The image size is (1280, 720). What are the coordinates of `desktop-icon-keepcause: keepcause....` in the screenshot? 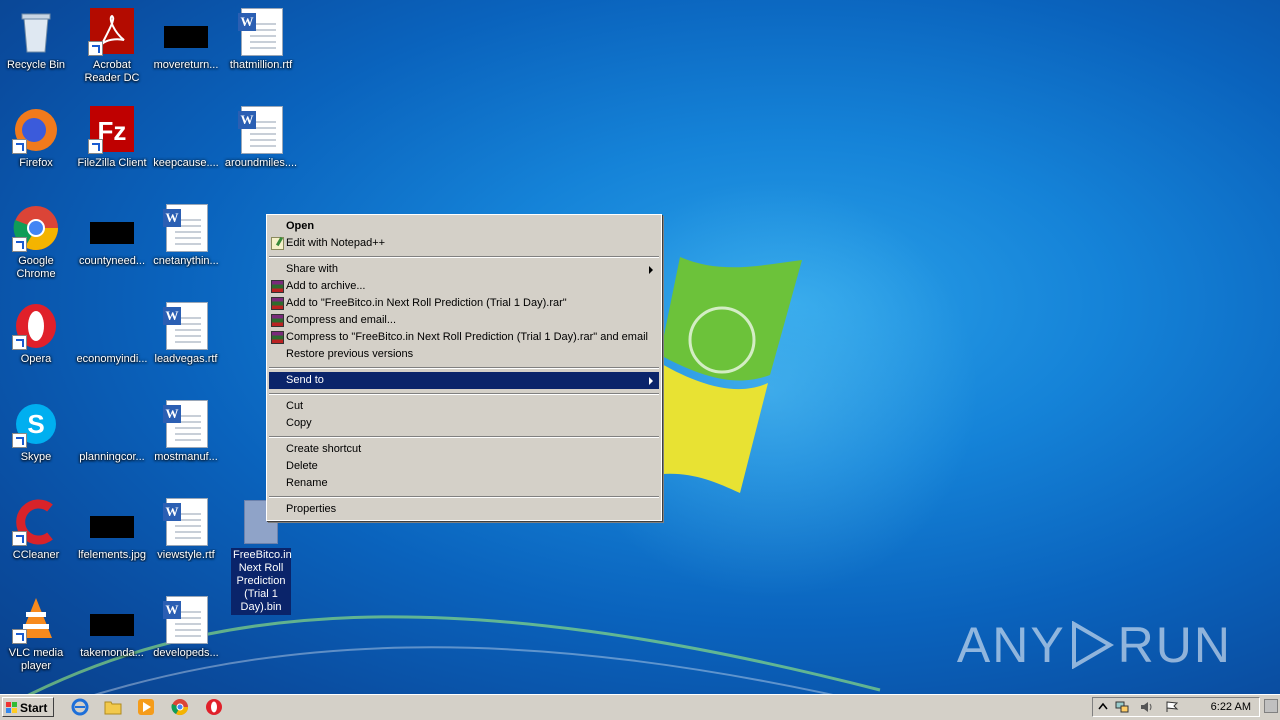 It's located at (186, 138).